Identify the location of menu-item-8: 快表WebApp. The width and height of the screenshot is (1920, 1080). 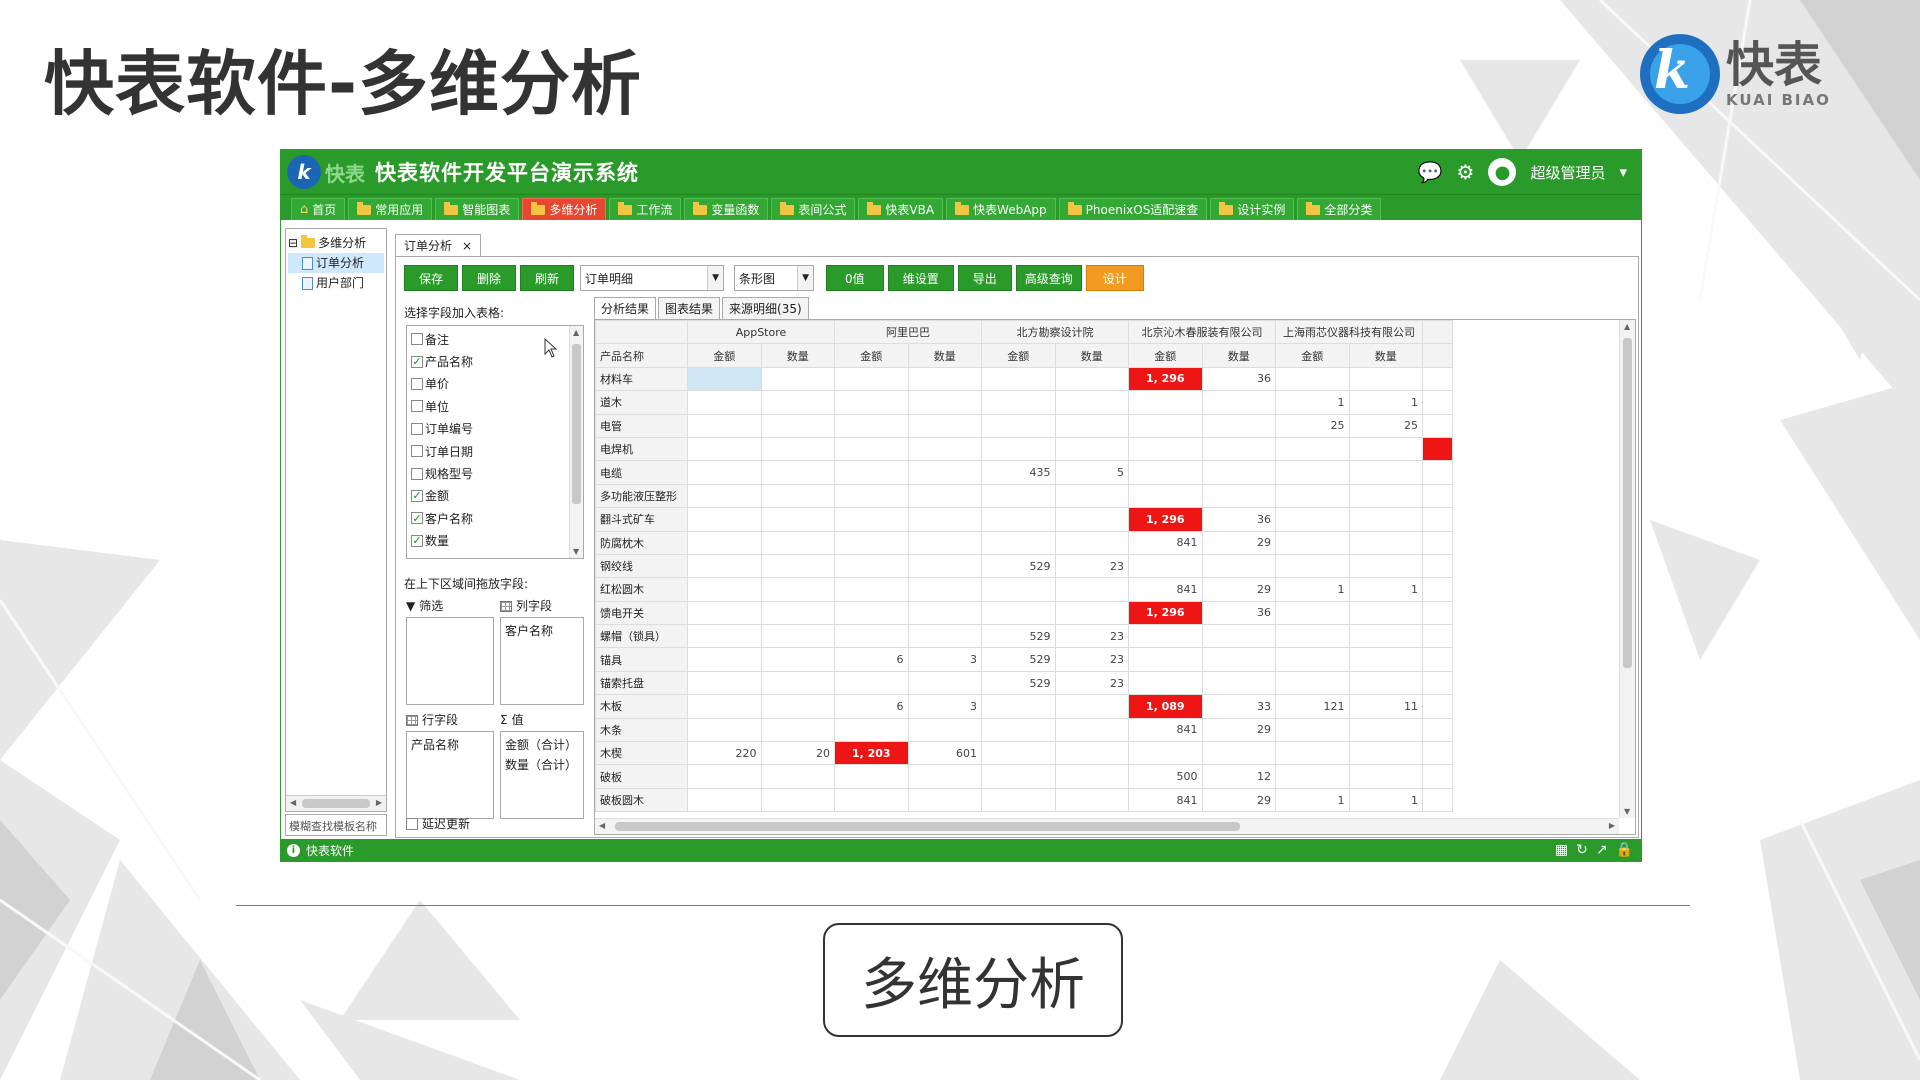
(1001, 209).